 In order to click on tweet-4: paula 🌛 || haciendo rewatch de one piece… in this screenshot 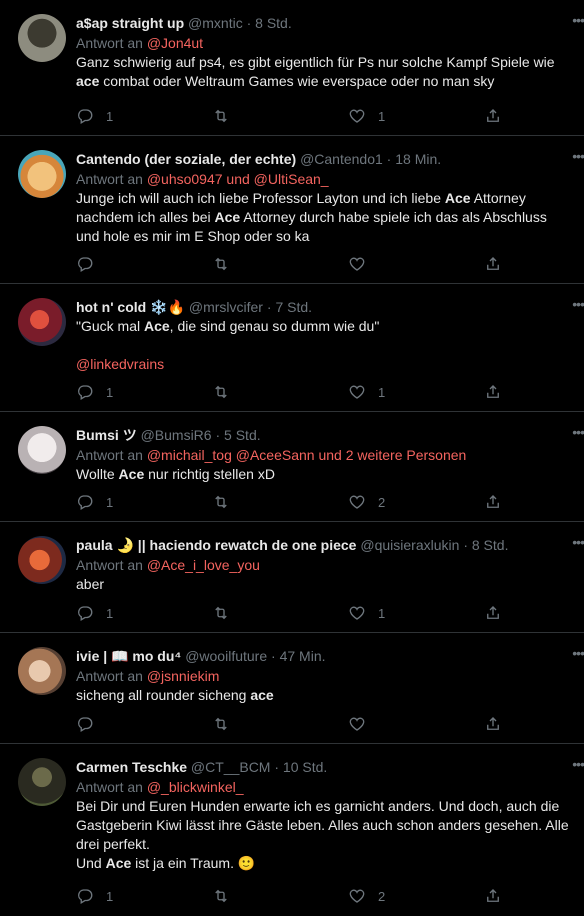, I will do `click(292, 577)`.